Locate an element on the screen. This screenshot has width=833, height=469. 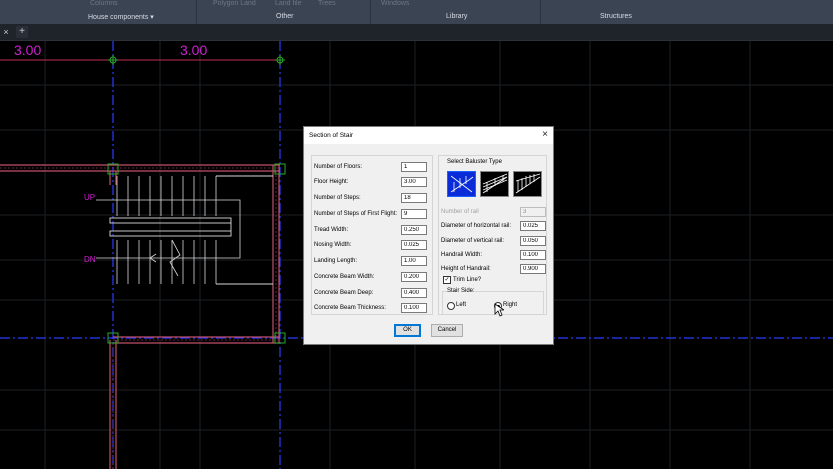
vertical-rail-diameter-label: Diameter of vertical rail: is located at coordinates (473, 241).